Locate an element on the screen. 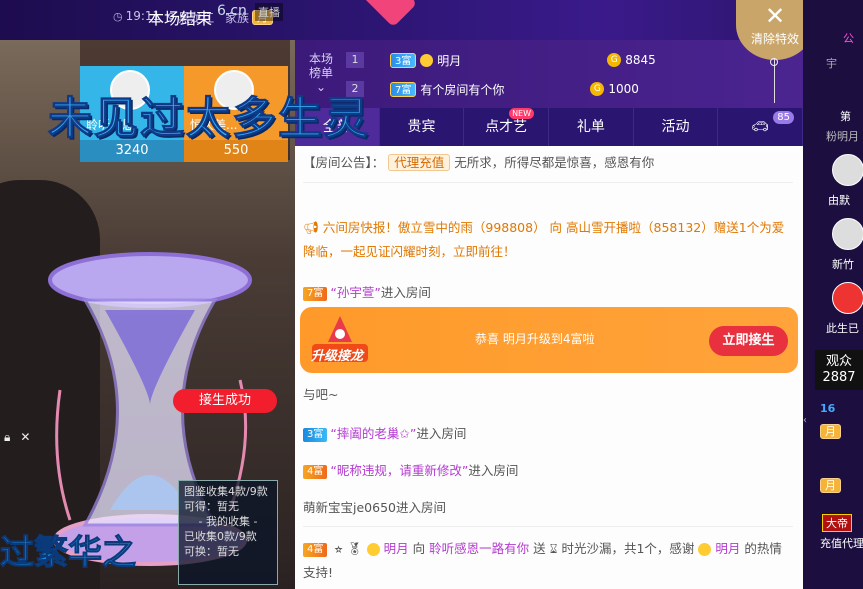 This screenshot has height=589, width=863. close-icon: ✕ is located at coordinates (25, 437).